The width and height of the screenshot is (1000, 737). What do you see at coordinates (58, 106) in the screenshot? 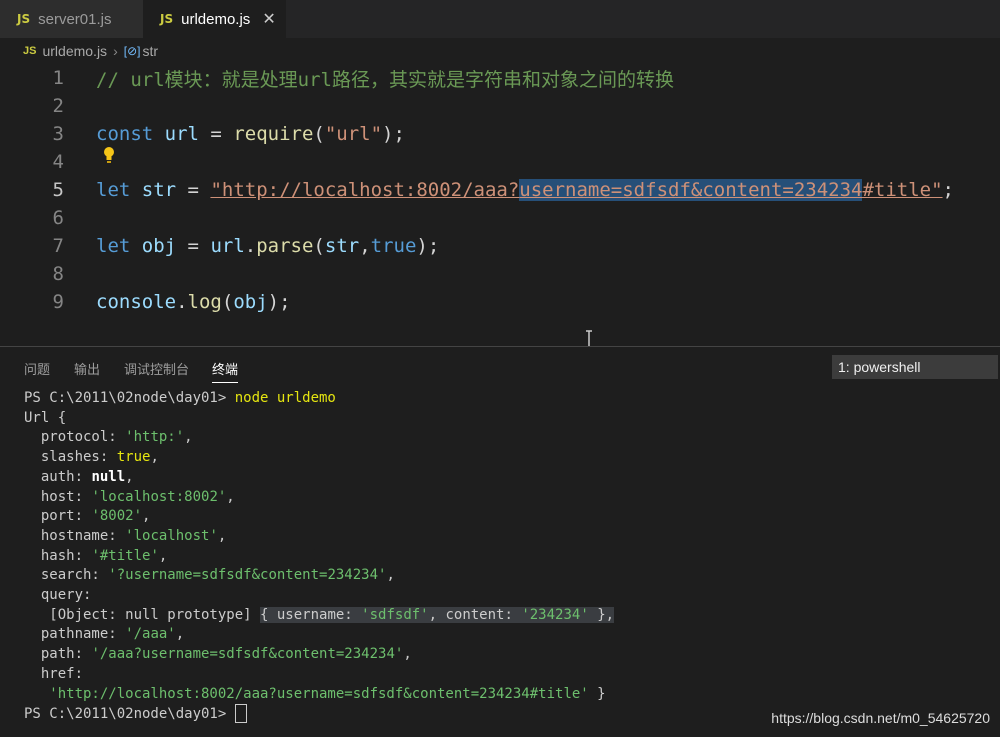
I see `line-number: 2` at bounding box center [58, 106].